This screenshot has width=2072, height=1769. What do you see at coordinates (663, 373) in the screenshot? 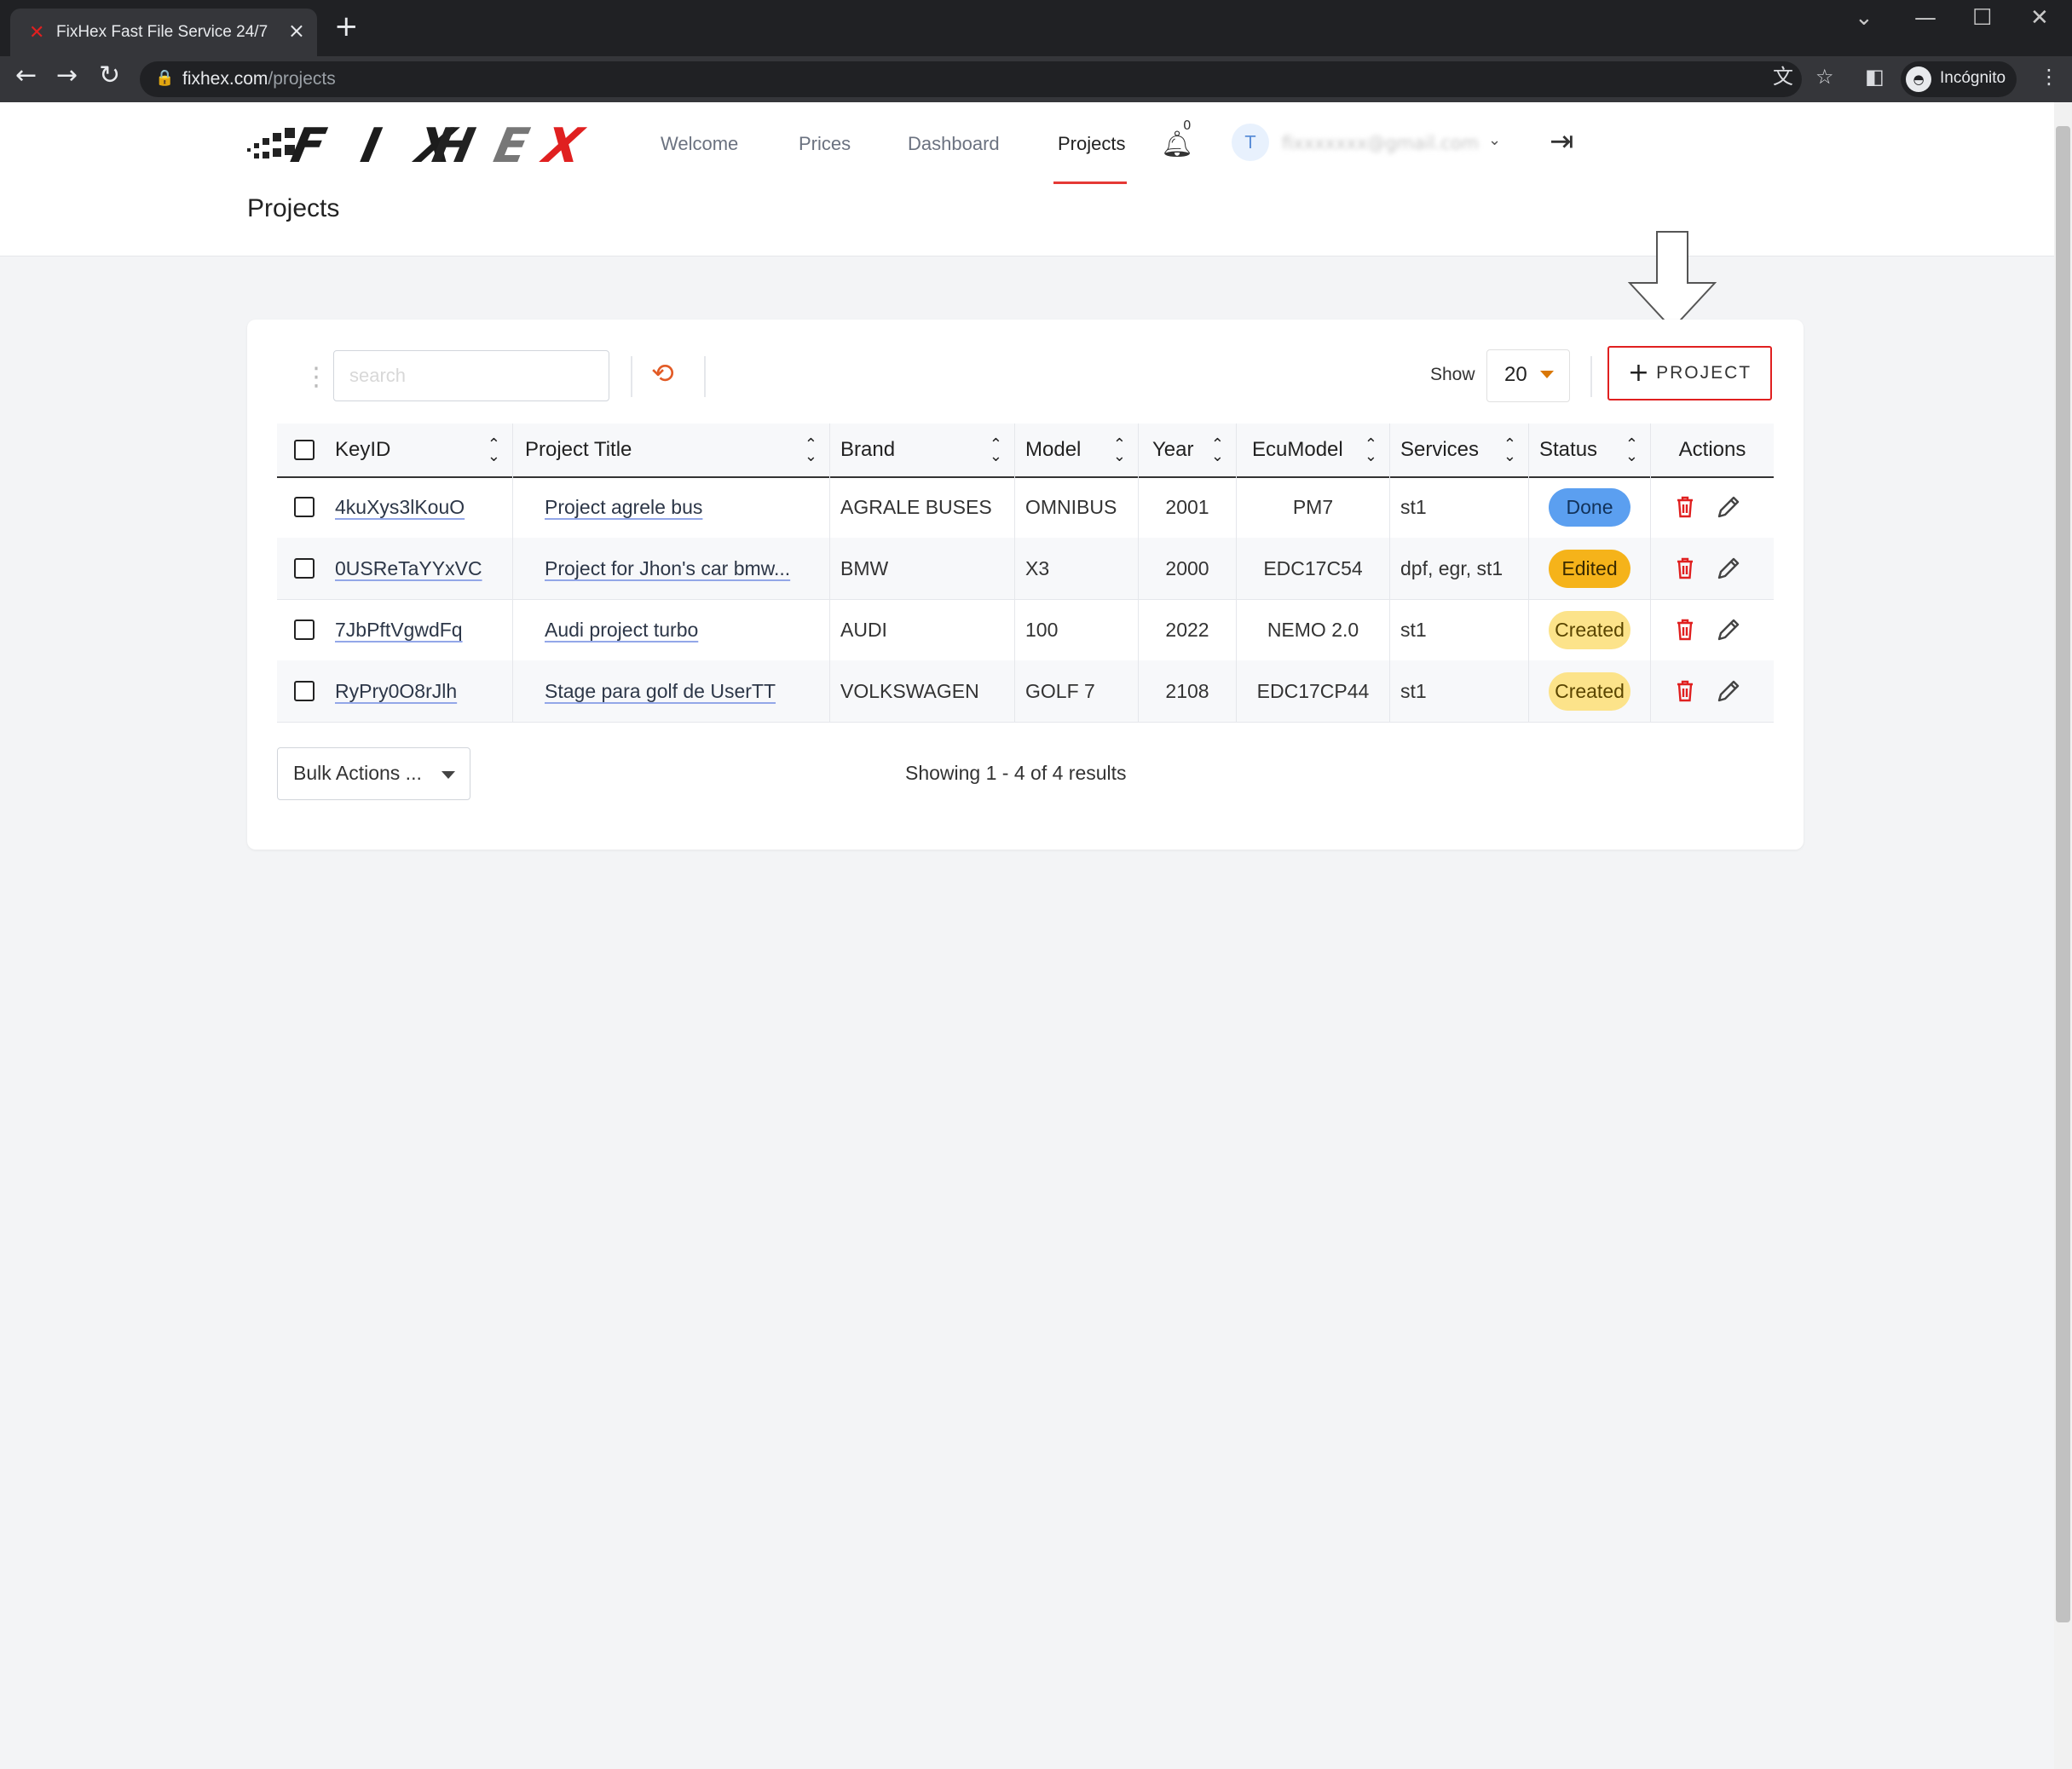
I see `reset-filters-icon: ⟲` at bounding box center [663, 373].